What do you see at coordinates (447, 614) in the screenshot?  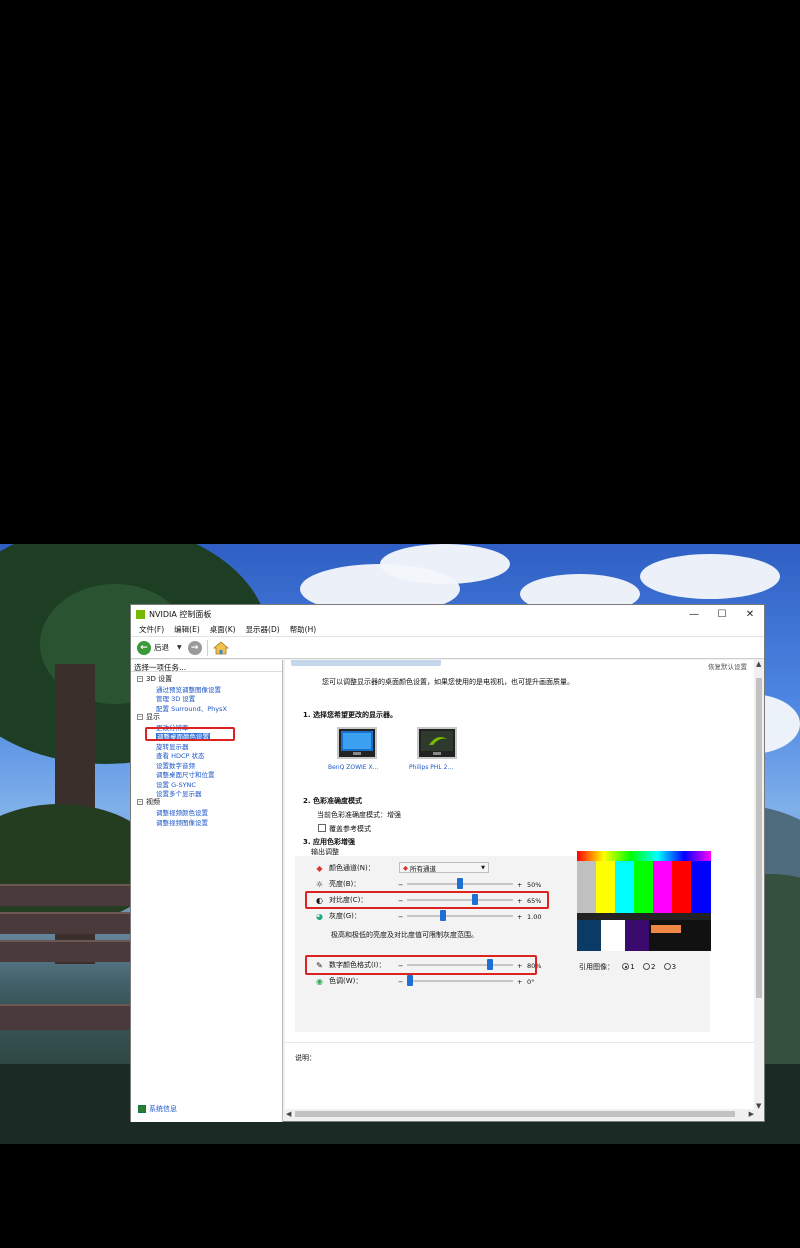 I see `title-bar: NVIDIA 控制面板 — ☐ ✕` at bounding box center [447, 614].